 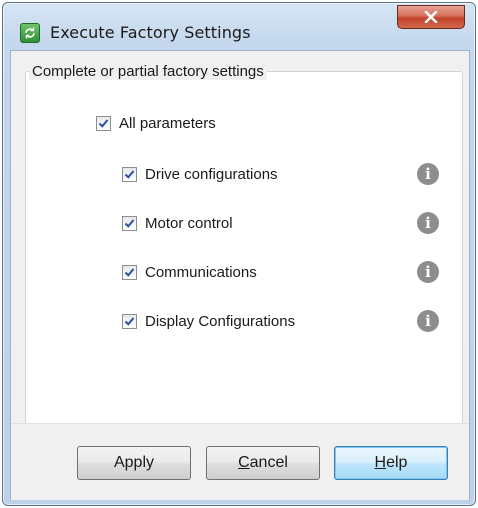 I want to click on cancel-button-label: Cancel, so click(x=263, y=462).